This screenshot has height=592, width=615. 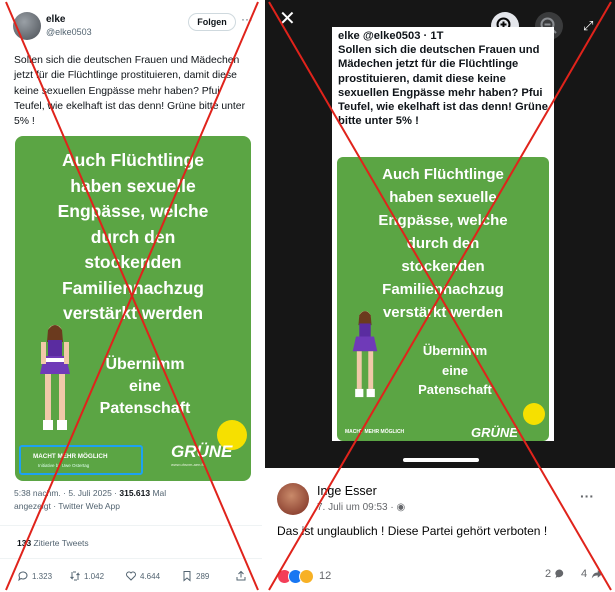 I want to click on fullscreen-icon: ⤢, so click(x=588, y=26).